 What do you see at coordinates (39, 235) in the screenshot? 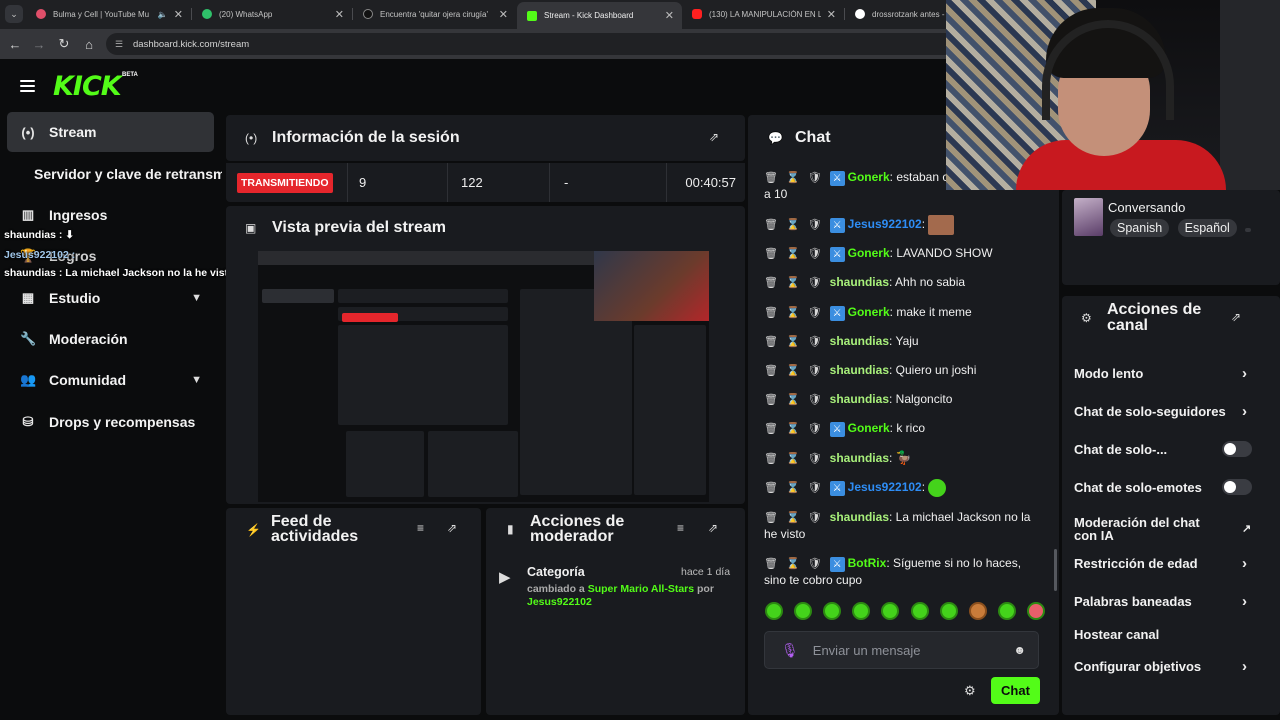
I see `overlay-chat-line: shaundias : ⬇` at bounding box center [39, 235].